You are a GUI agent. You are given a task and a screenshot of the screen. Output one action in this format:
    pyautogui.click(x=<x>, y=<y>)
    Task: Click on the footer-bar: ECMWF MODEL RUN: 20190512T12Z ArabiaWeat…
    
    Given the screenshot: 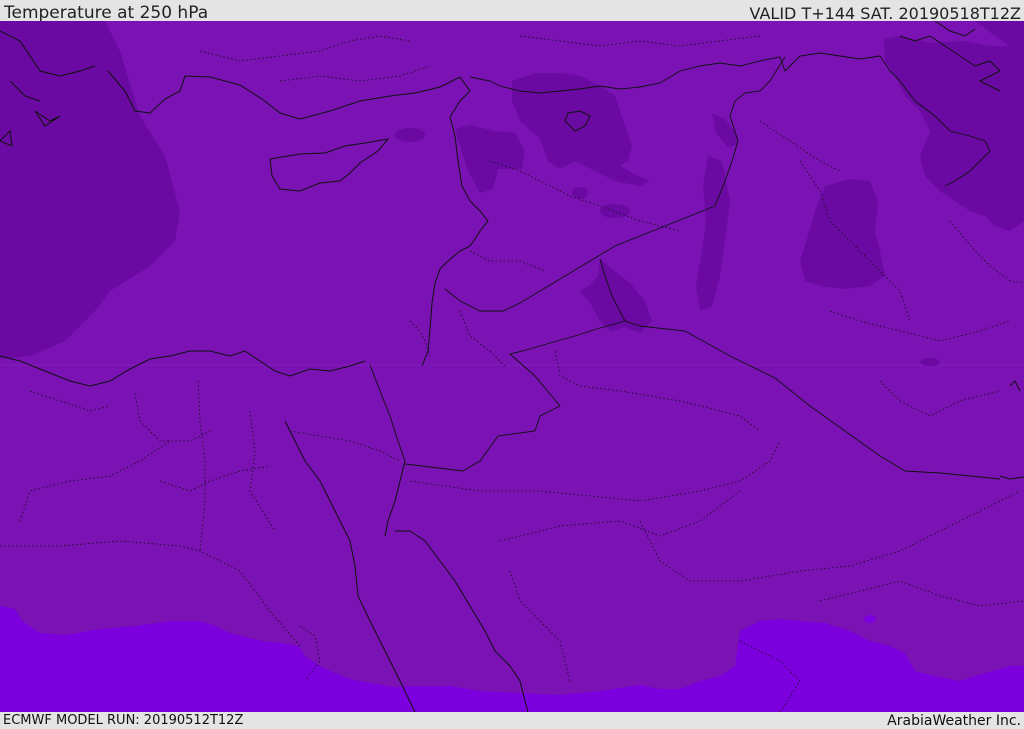 What is the action you would take?
    pyautogui.click(x=512, y=720)
    